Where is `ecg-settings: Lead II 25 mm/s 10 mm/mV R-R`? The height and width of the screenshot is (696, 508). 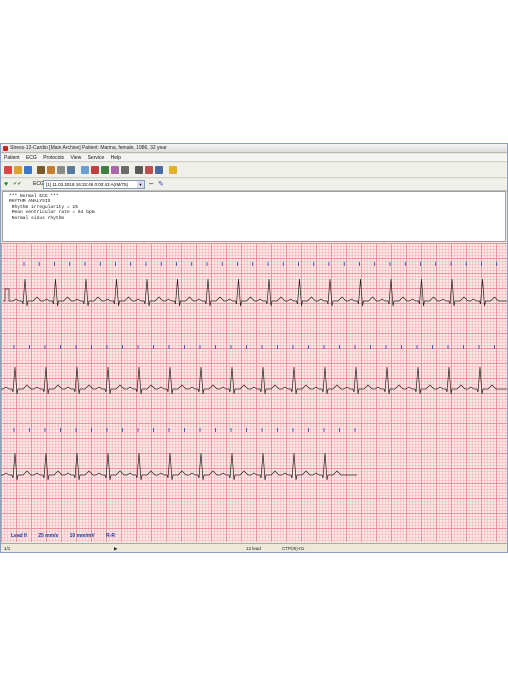
ecg-settings: Lead II 25 mm/s 10 mm/mV R-R is located at coordinates (68, 536).